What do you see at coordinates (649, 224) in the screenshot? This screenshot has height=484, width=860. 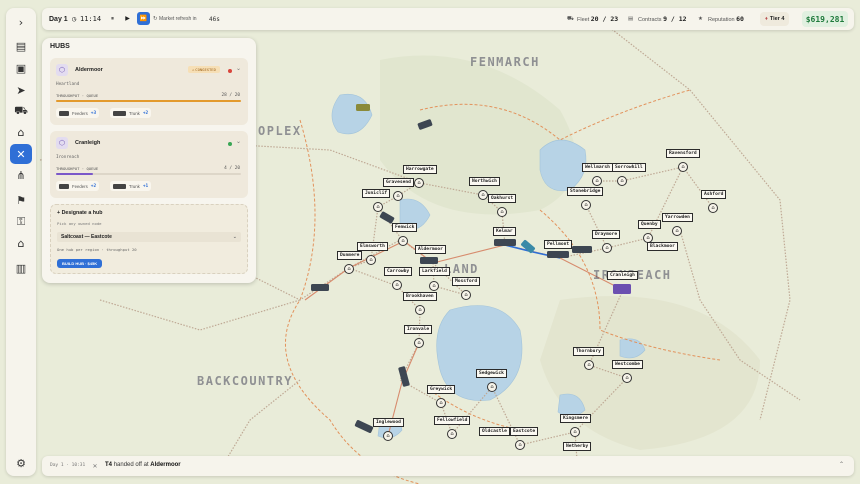 I see `city-label-quenby: Quenby` at bounding box center [649, 224].